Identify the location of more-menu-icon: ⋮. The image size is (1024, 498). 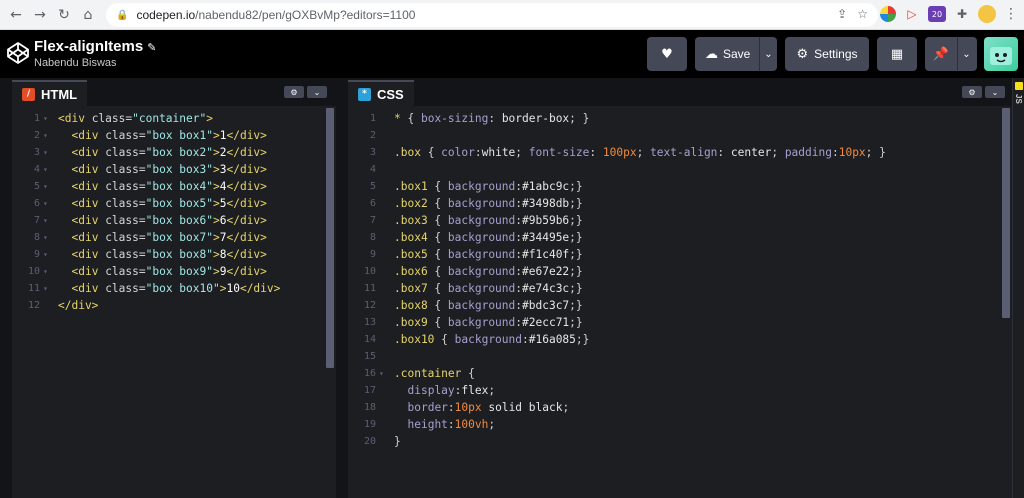
(1011, 14).